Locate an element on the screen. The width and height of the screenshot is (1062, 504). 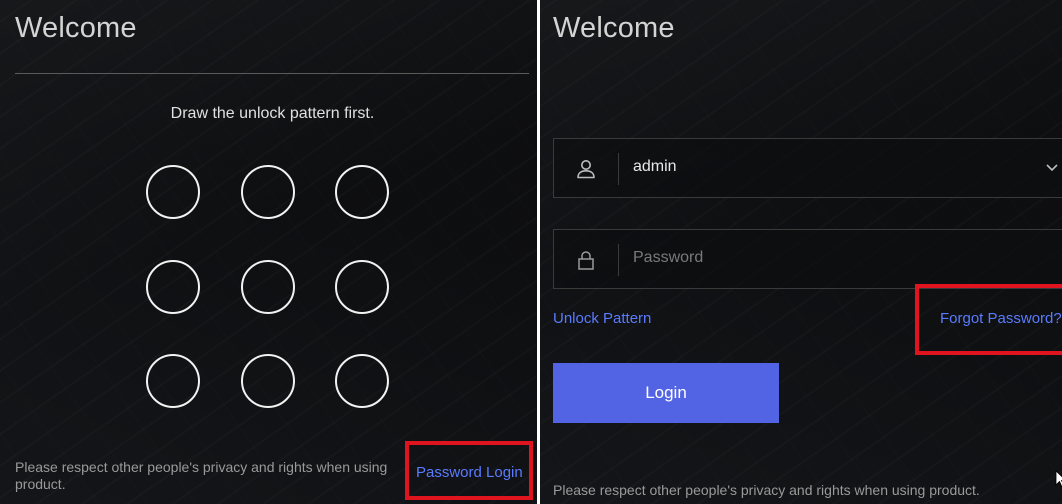
lock-icon is located at coordinates (586, 260).